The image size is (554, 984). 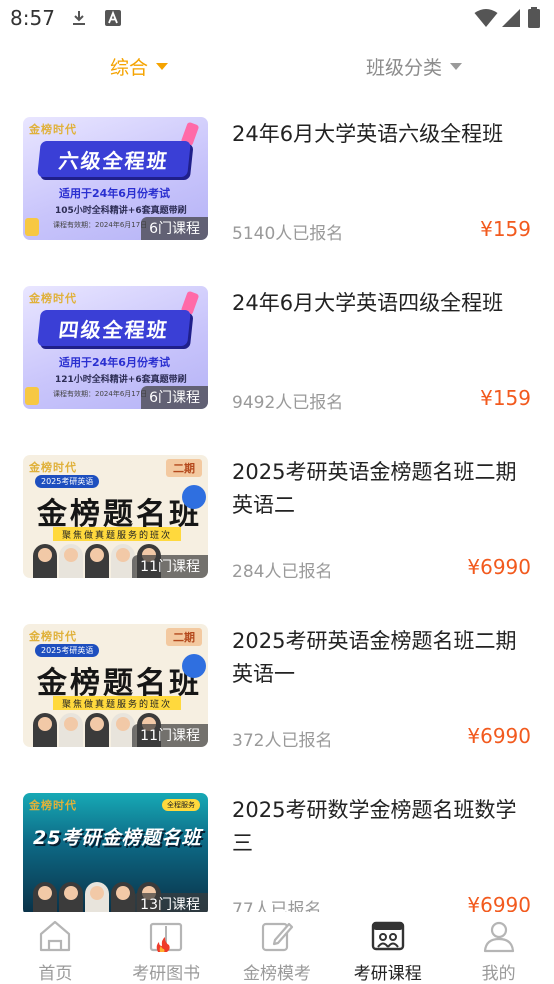 What do you see at coordinates (79, 18) in the screenshot?
I see `download-icon` at bounding box center [79, 18].